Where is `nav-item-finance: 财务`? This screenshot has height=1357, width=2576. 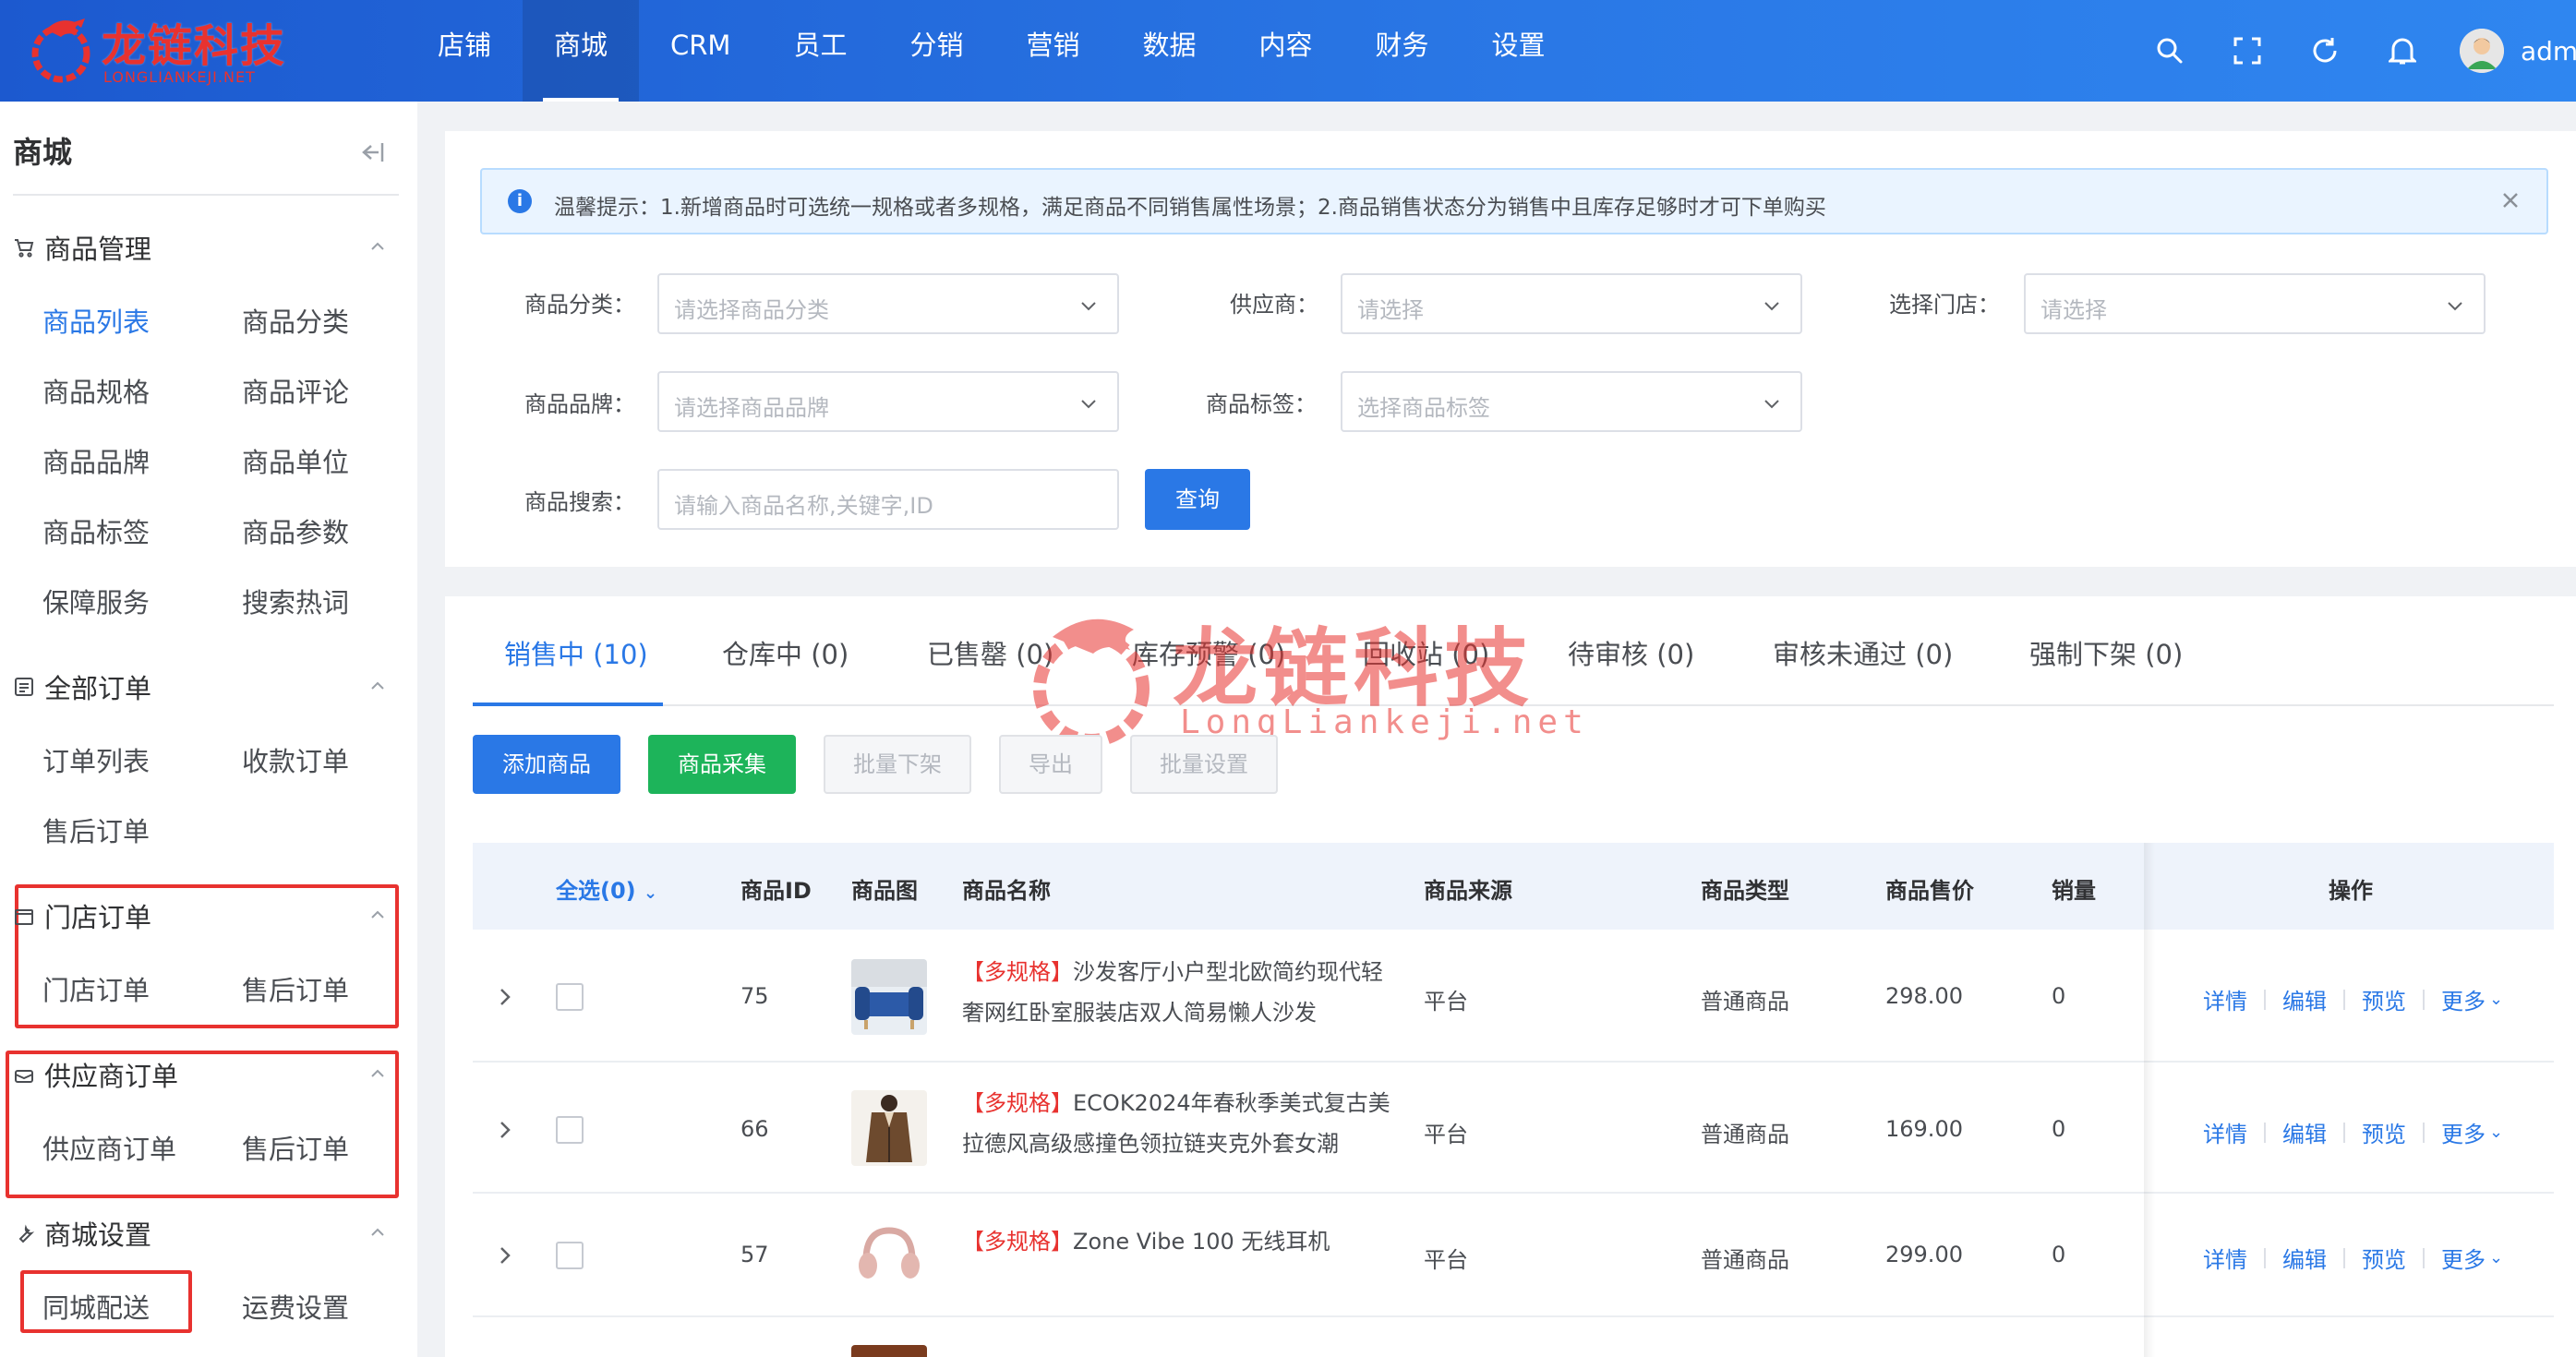 nav-item-finance: 财务 is located at coordinates (1402, 51).